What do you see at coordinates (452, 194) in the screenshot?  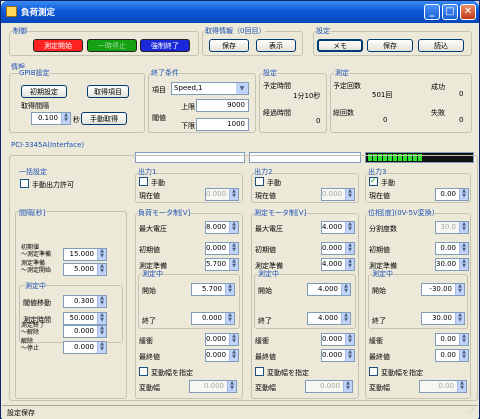 I see `out3-current-input: 0.00 ▲ ▼` at bounding box center [452, 194].